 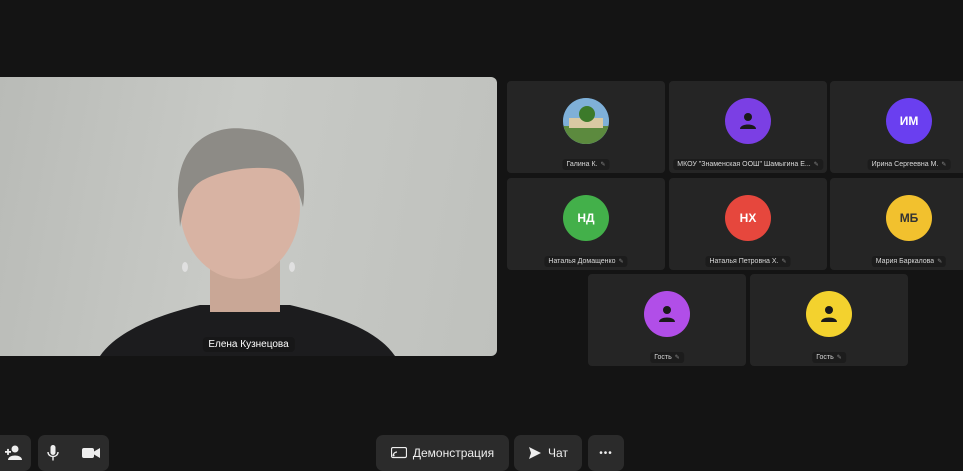 I want to click on participant-tile: НД Наталья Домащенко ✎, so click(x=586, y=224).